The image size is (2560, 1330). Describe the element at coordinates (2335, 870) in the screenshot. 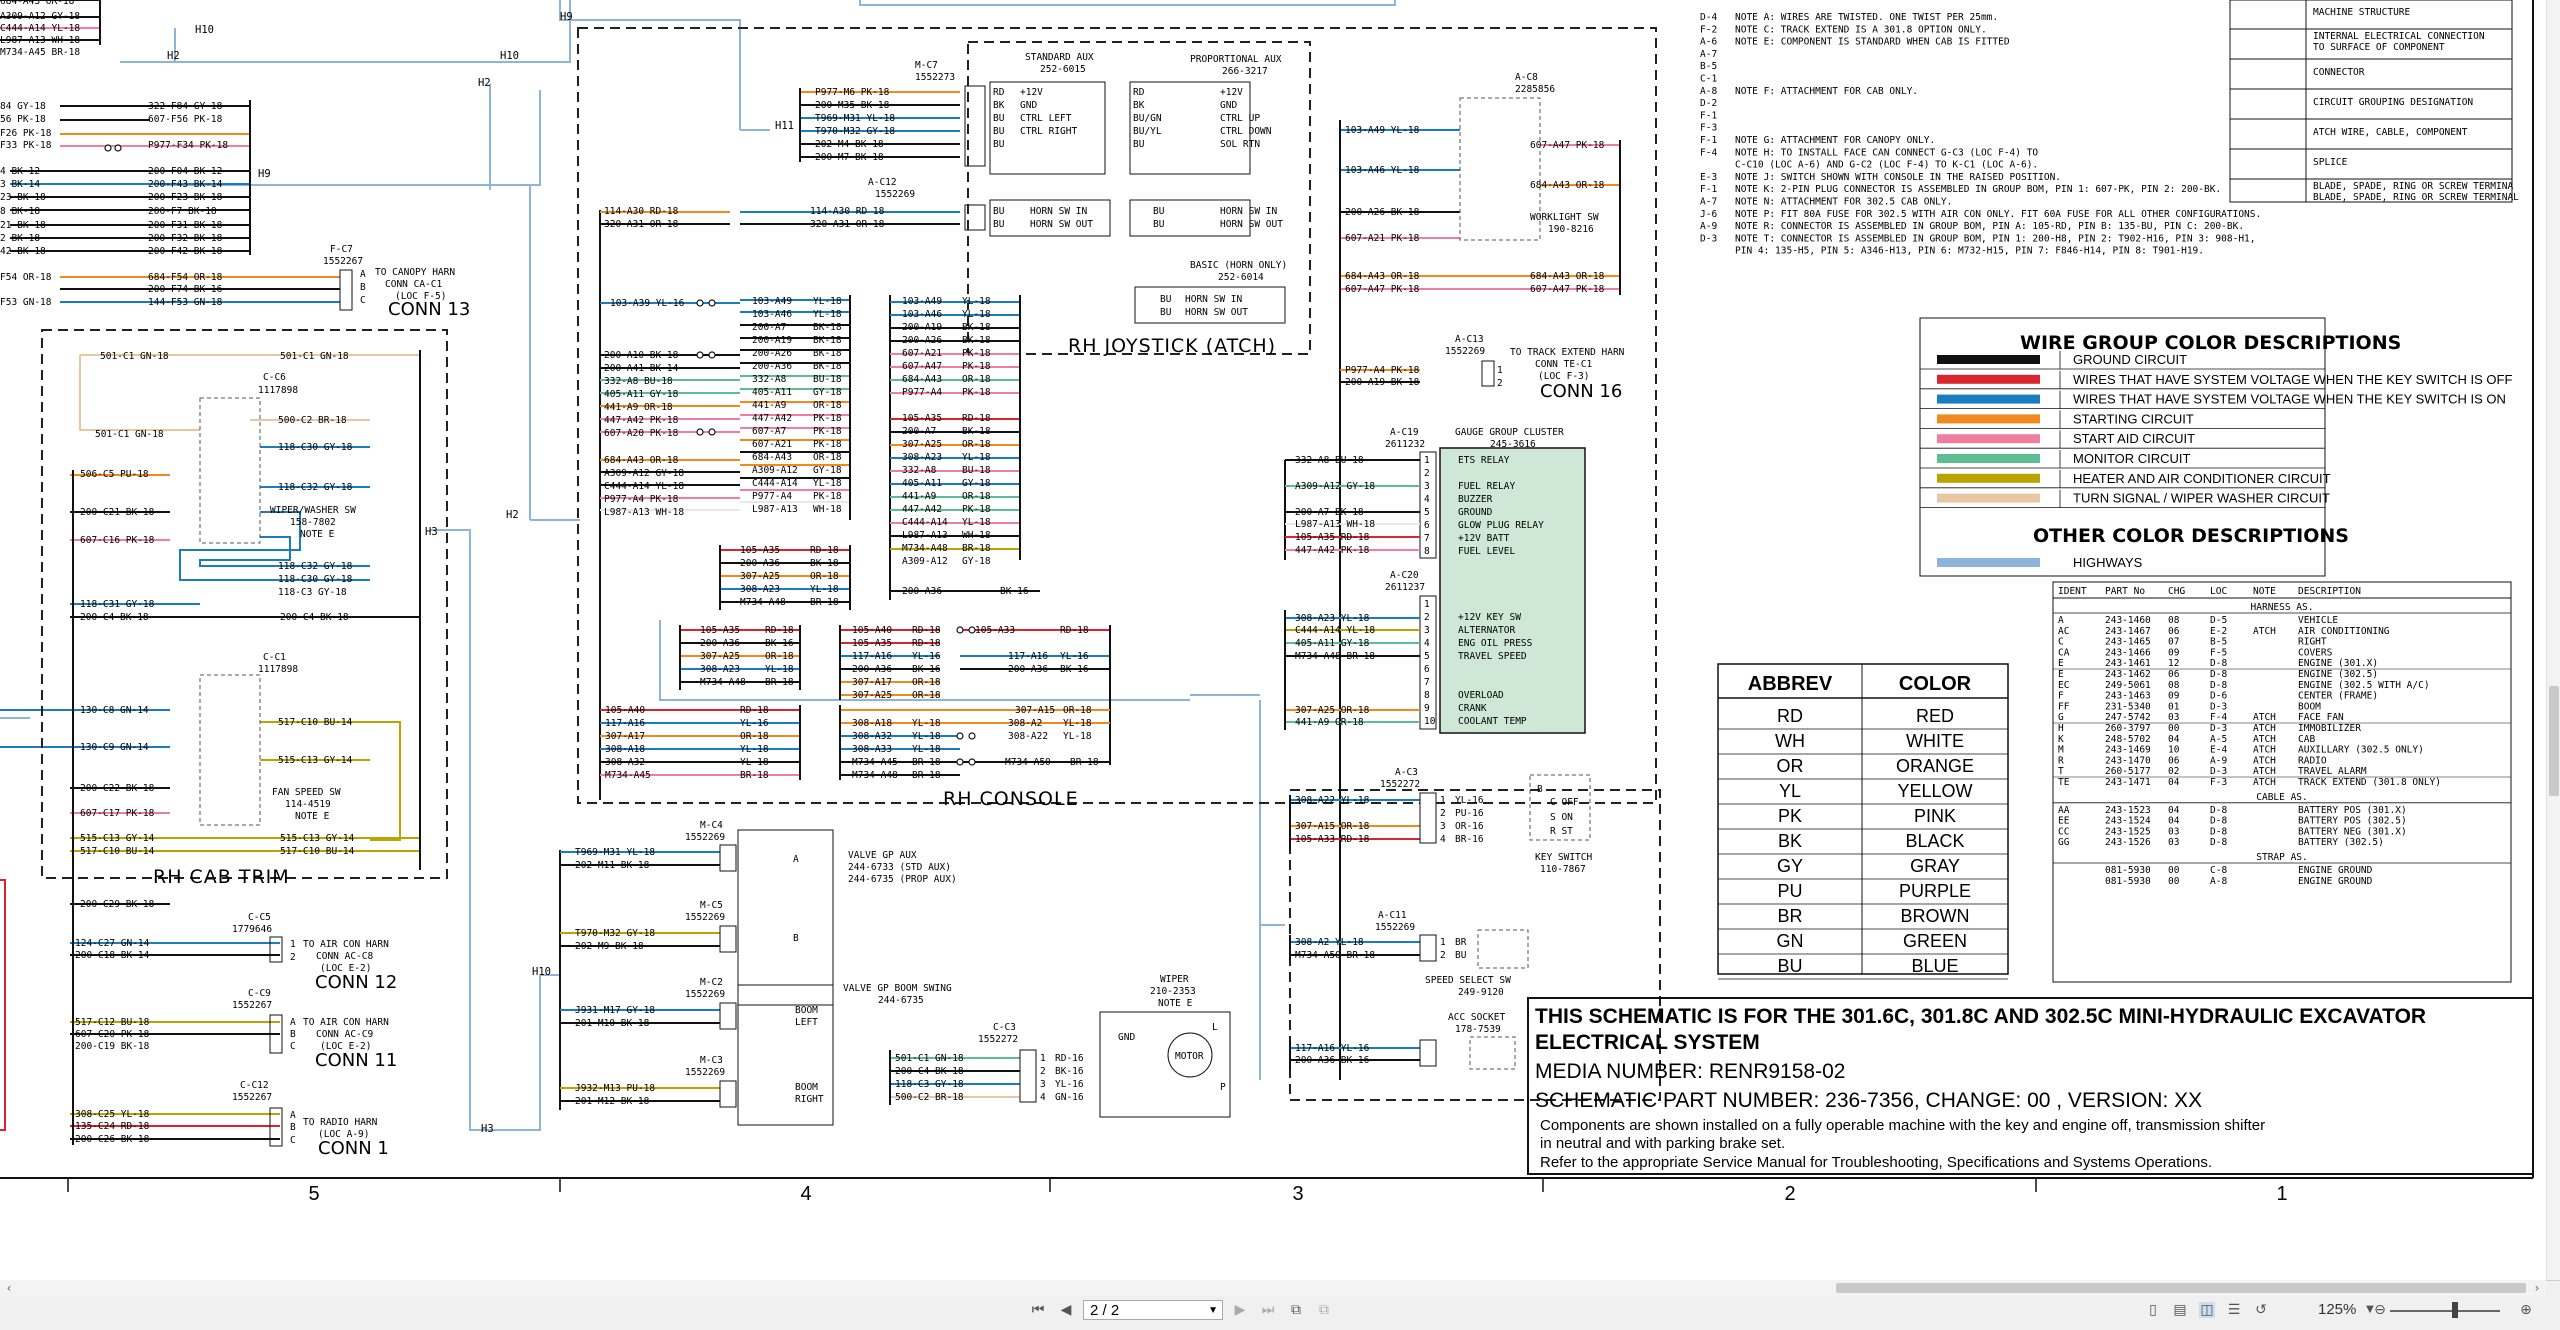

I see `parts-cell: ENGINE GROUND` at that location.